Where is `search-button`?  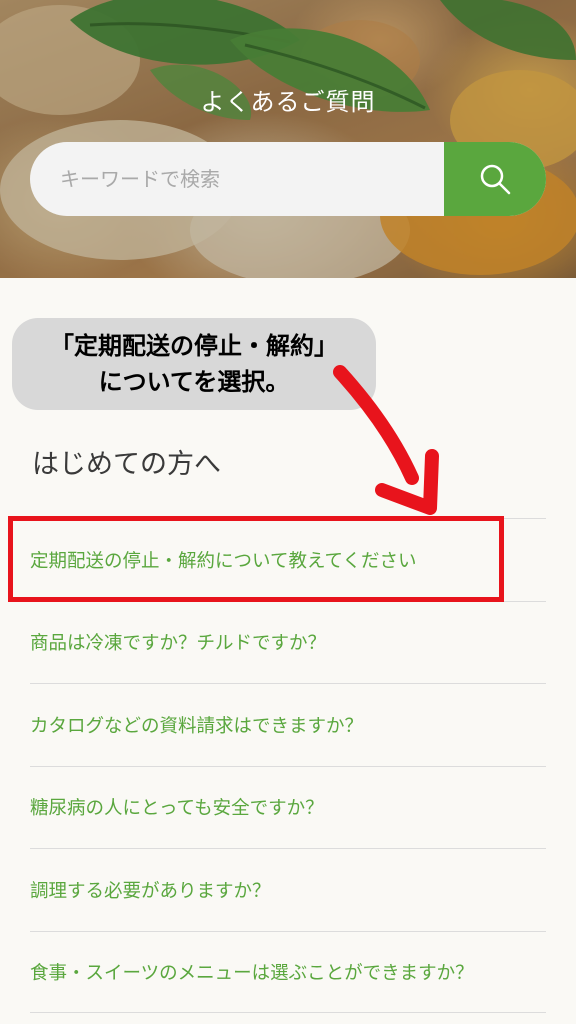 search-button is located at coordinates (495, 179).